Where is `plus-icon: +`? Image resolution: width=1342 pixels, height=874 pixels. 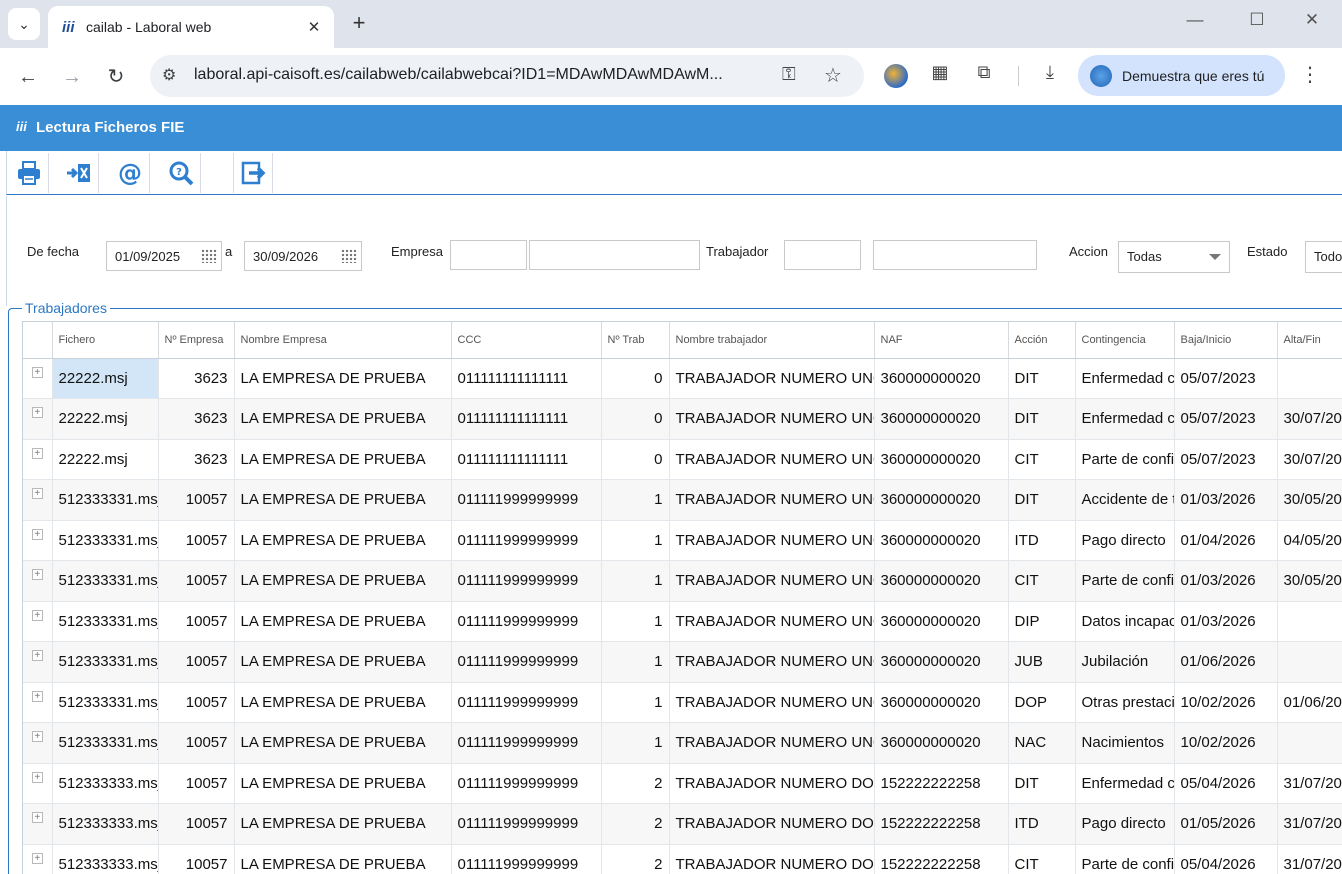
plus-icon: + is located at coordinates (359, 23).